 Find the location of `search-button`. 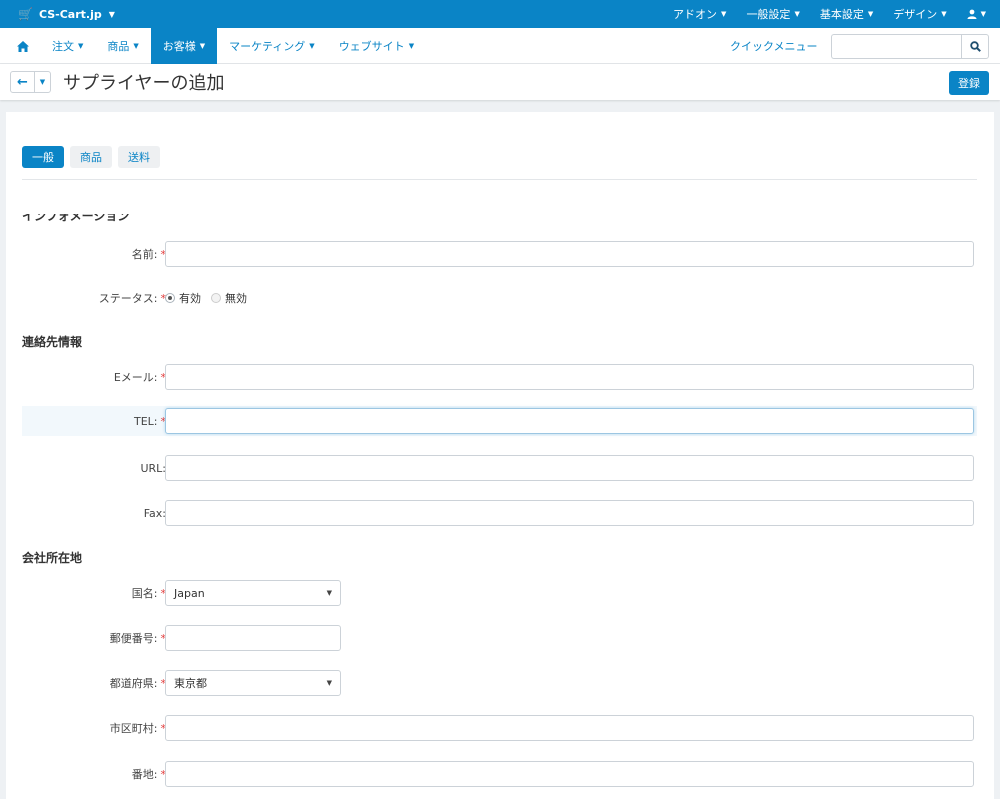

search-button is located at coordinates (975, 46).